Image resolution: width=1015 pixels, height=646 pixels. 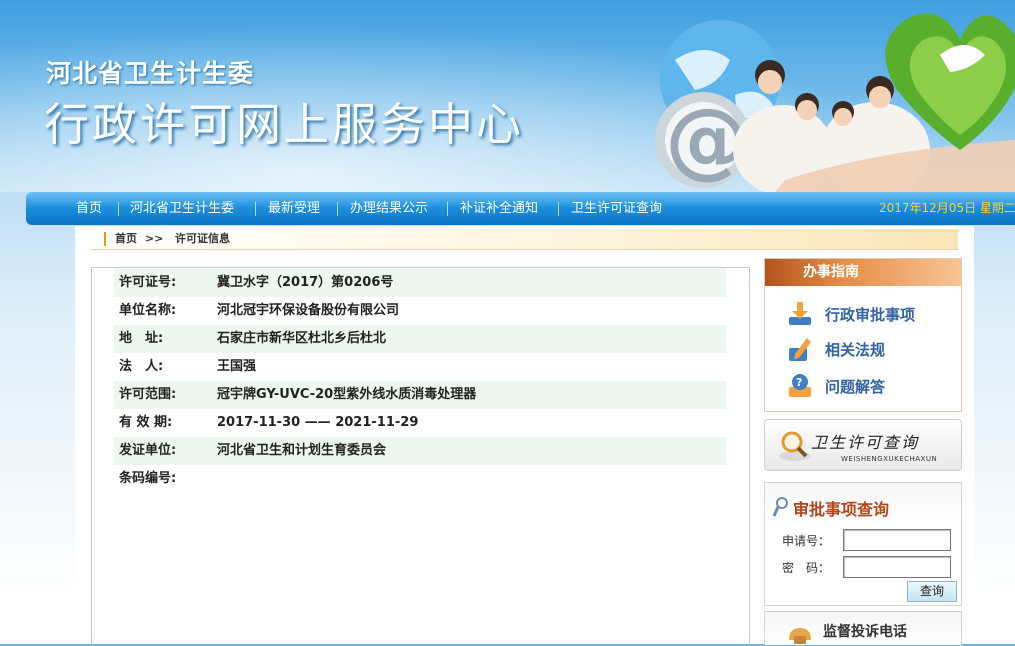 I want to click on license-query-title: 卫生许可查询, so click(x=865, y=442).